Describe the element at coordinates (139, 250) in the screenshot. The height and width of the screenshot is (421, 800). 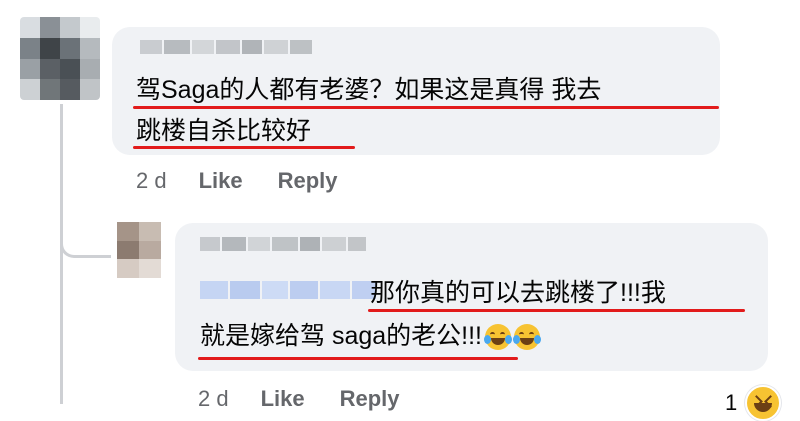
I see `reply-avatar` at that location.